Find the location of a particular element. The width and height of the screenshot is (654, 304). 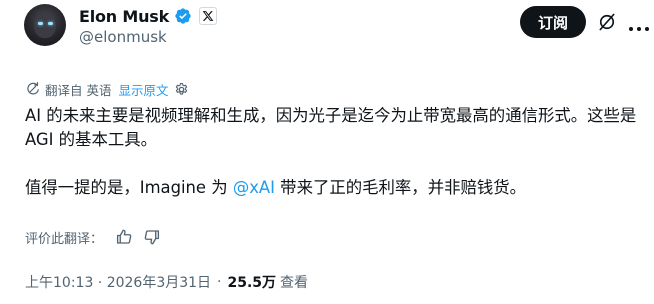

settings-gear-icon is located at coordinates (181, 89).